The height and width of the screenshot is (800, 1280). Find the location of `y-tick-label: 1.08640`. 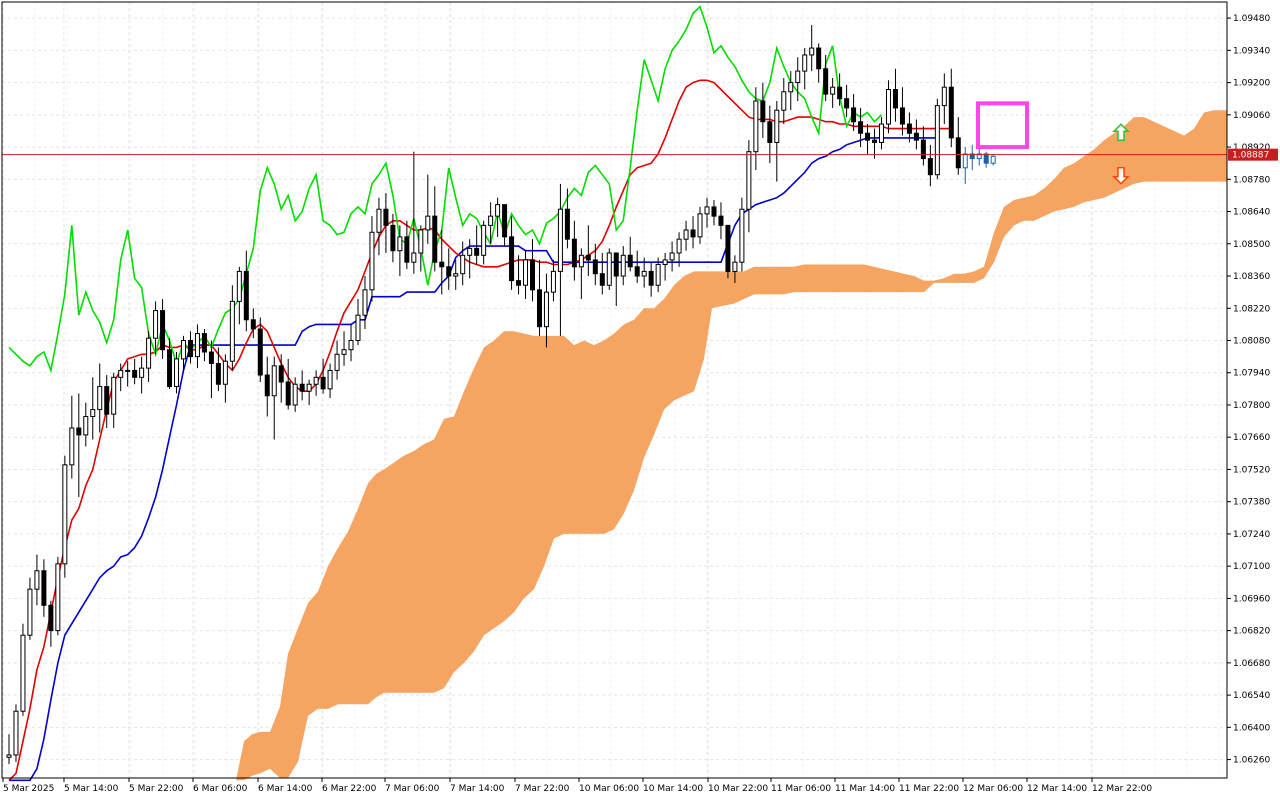

y-tick-label: 1.08640 is located at coordinates (1251, 213).